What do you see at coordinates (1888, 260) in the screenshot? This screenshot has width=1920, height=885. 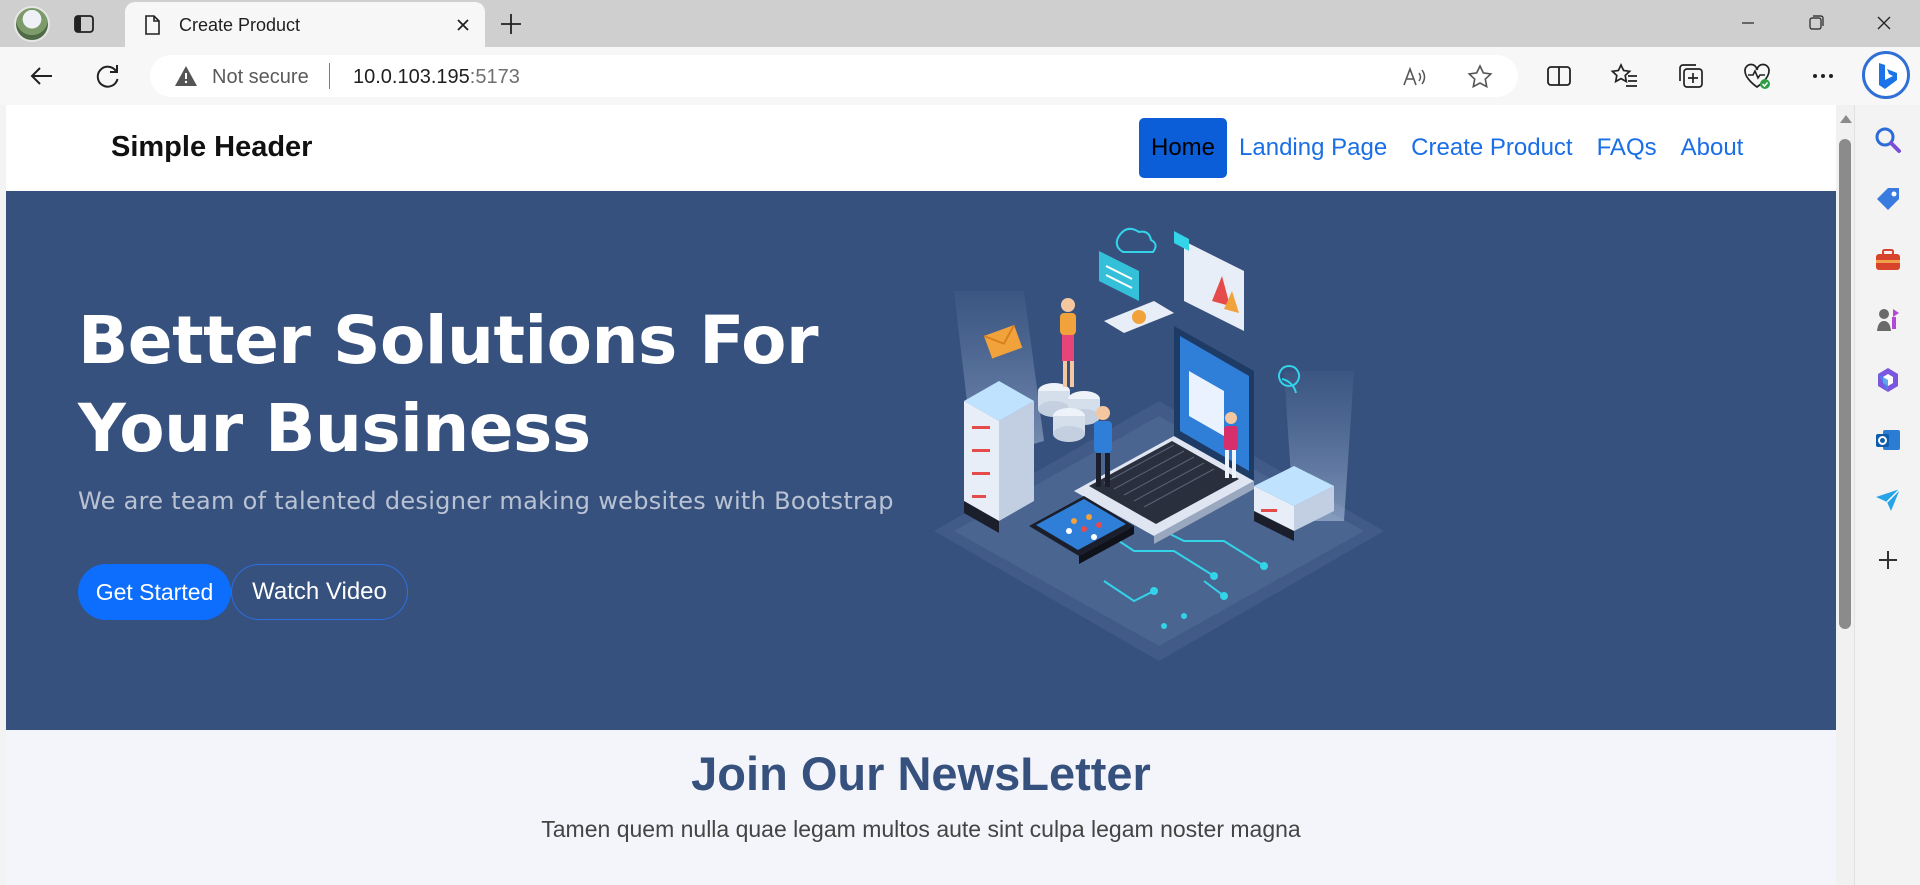 I see `tools-icon` at bounding box center [1888, 260].